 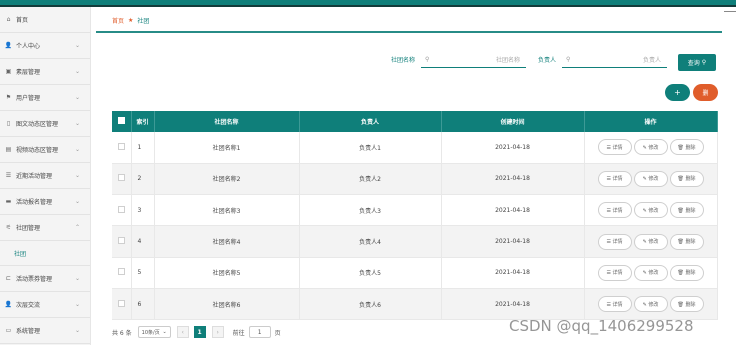 What do you see at coordinates (277, 333) in the screenshot?
I see `page-suffix: 页` at bounding box center [277, 333].